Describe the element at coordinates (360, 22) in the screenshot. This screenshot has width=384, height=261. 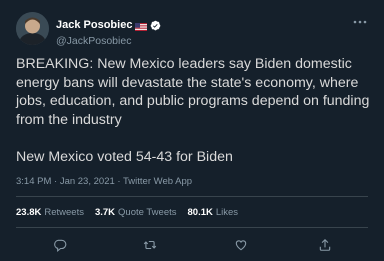
I see `more-options-icon` at that location.